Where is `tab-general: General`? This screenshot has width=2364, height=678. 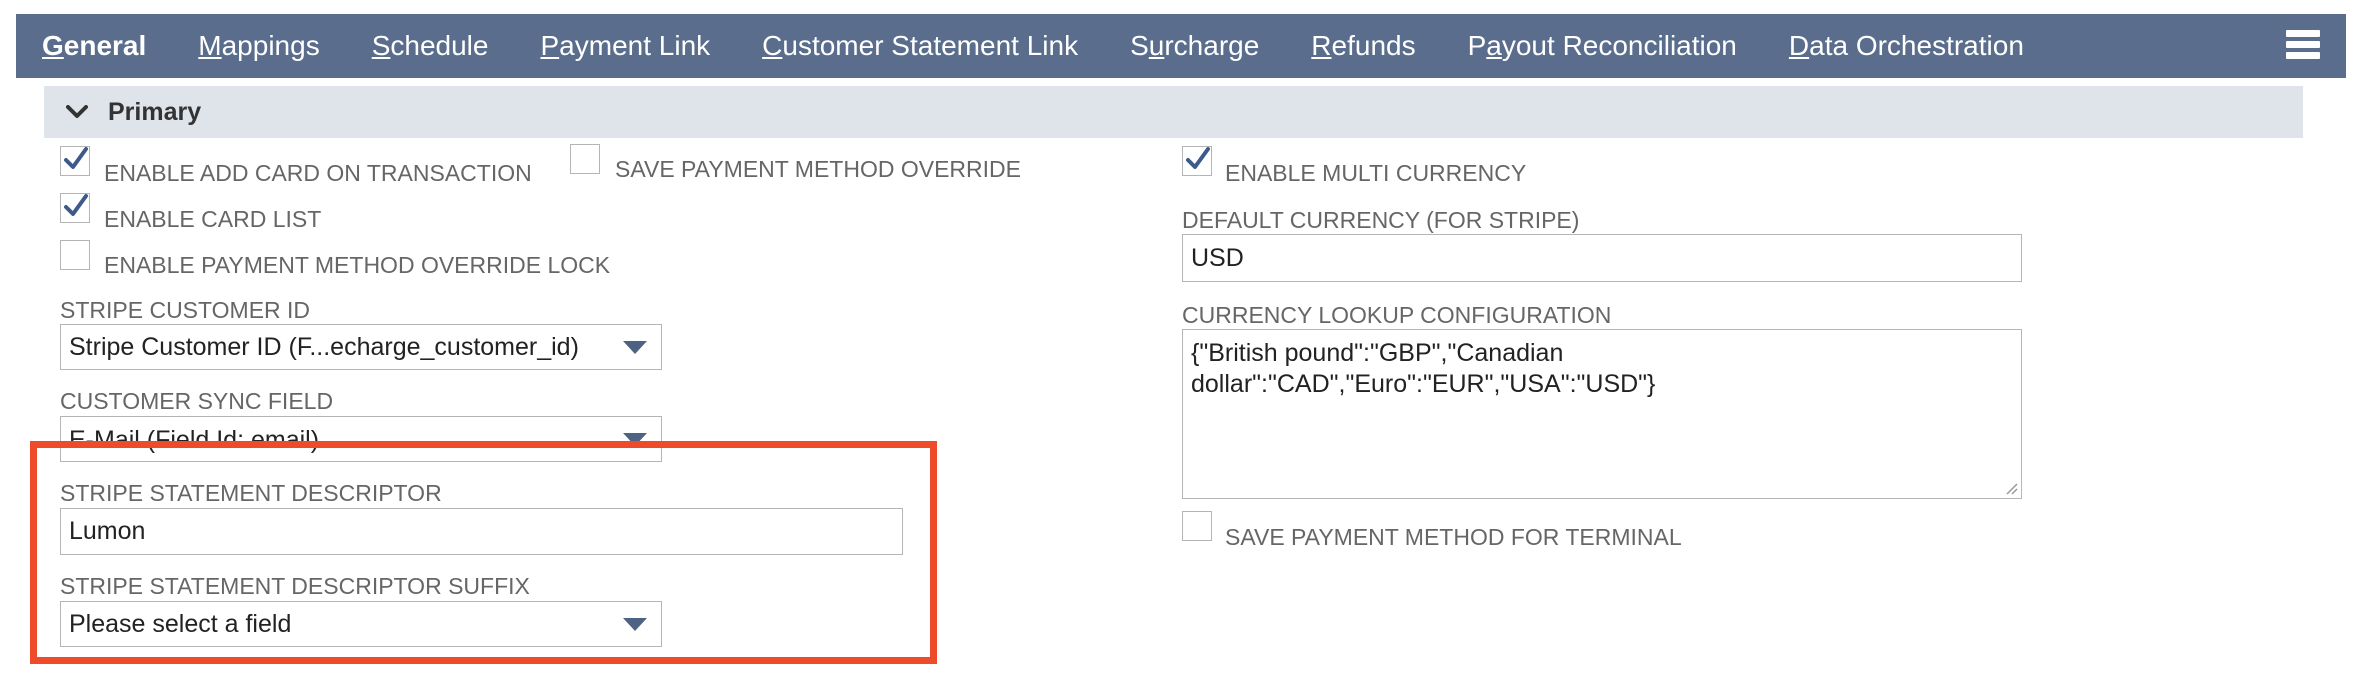 tab-general: General is located at coordinates (94, 46).